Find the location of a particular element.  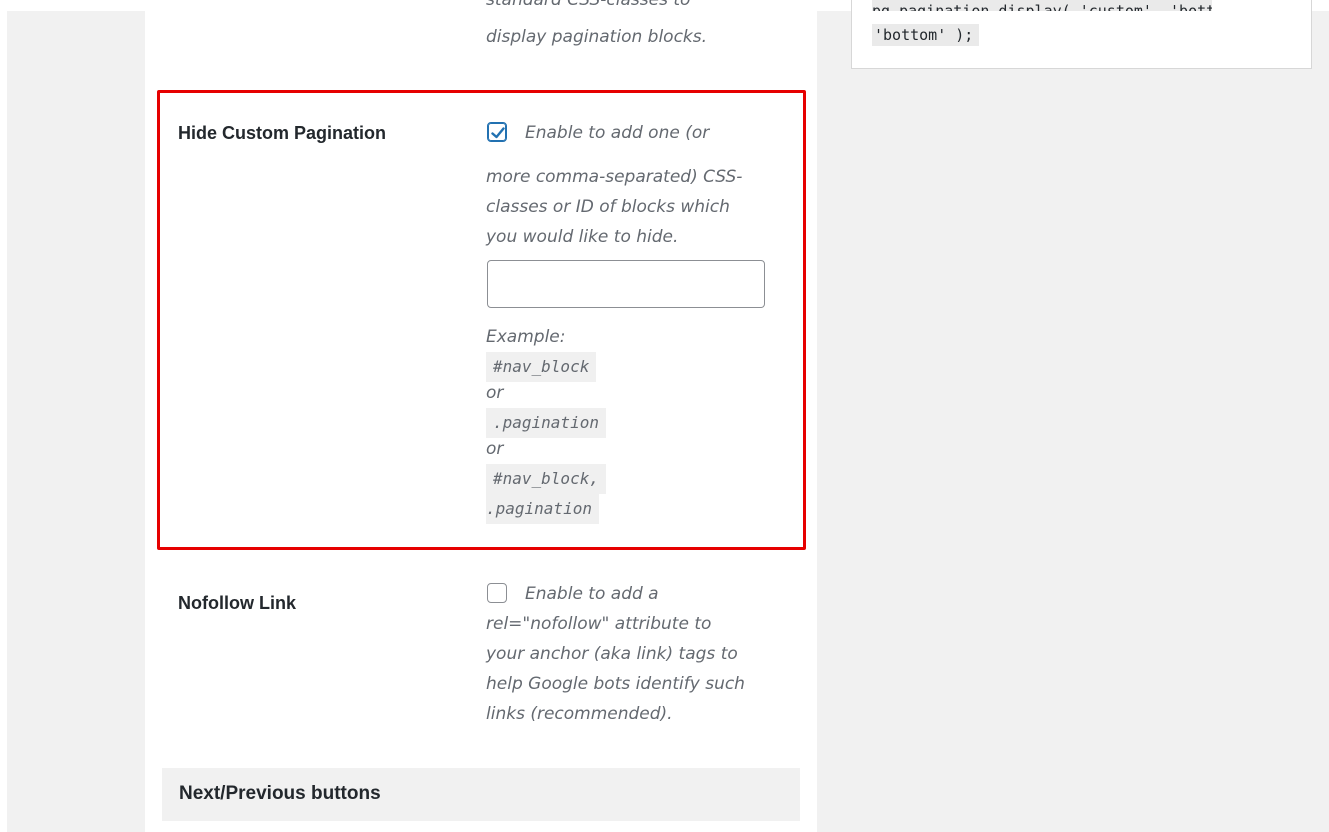

hide-pagination-classes-input is located at coordinates (626, 284).